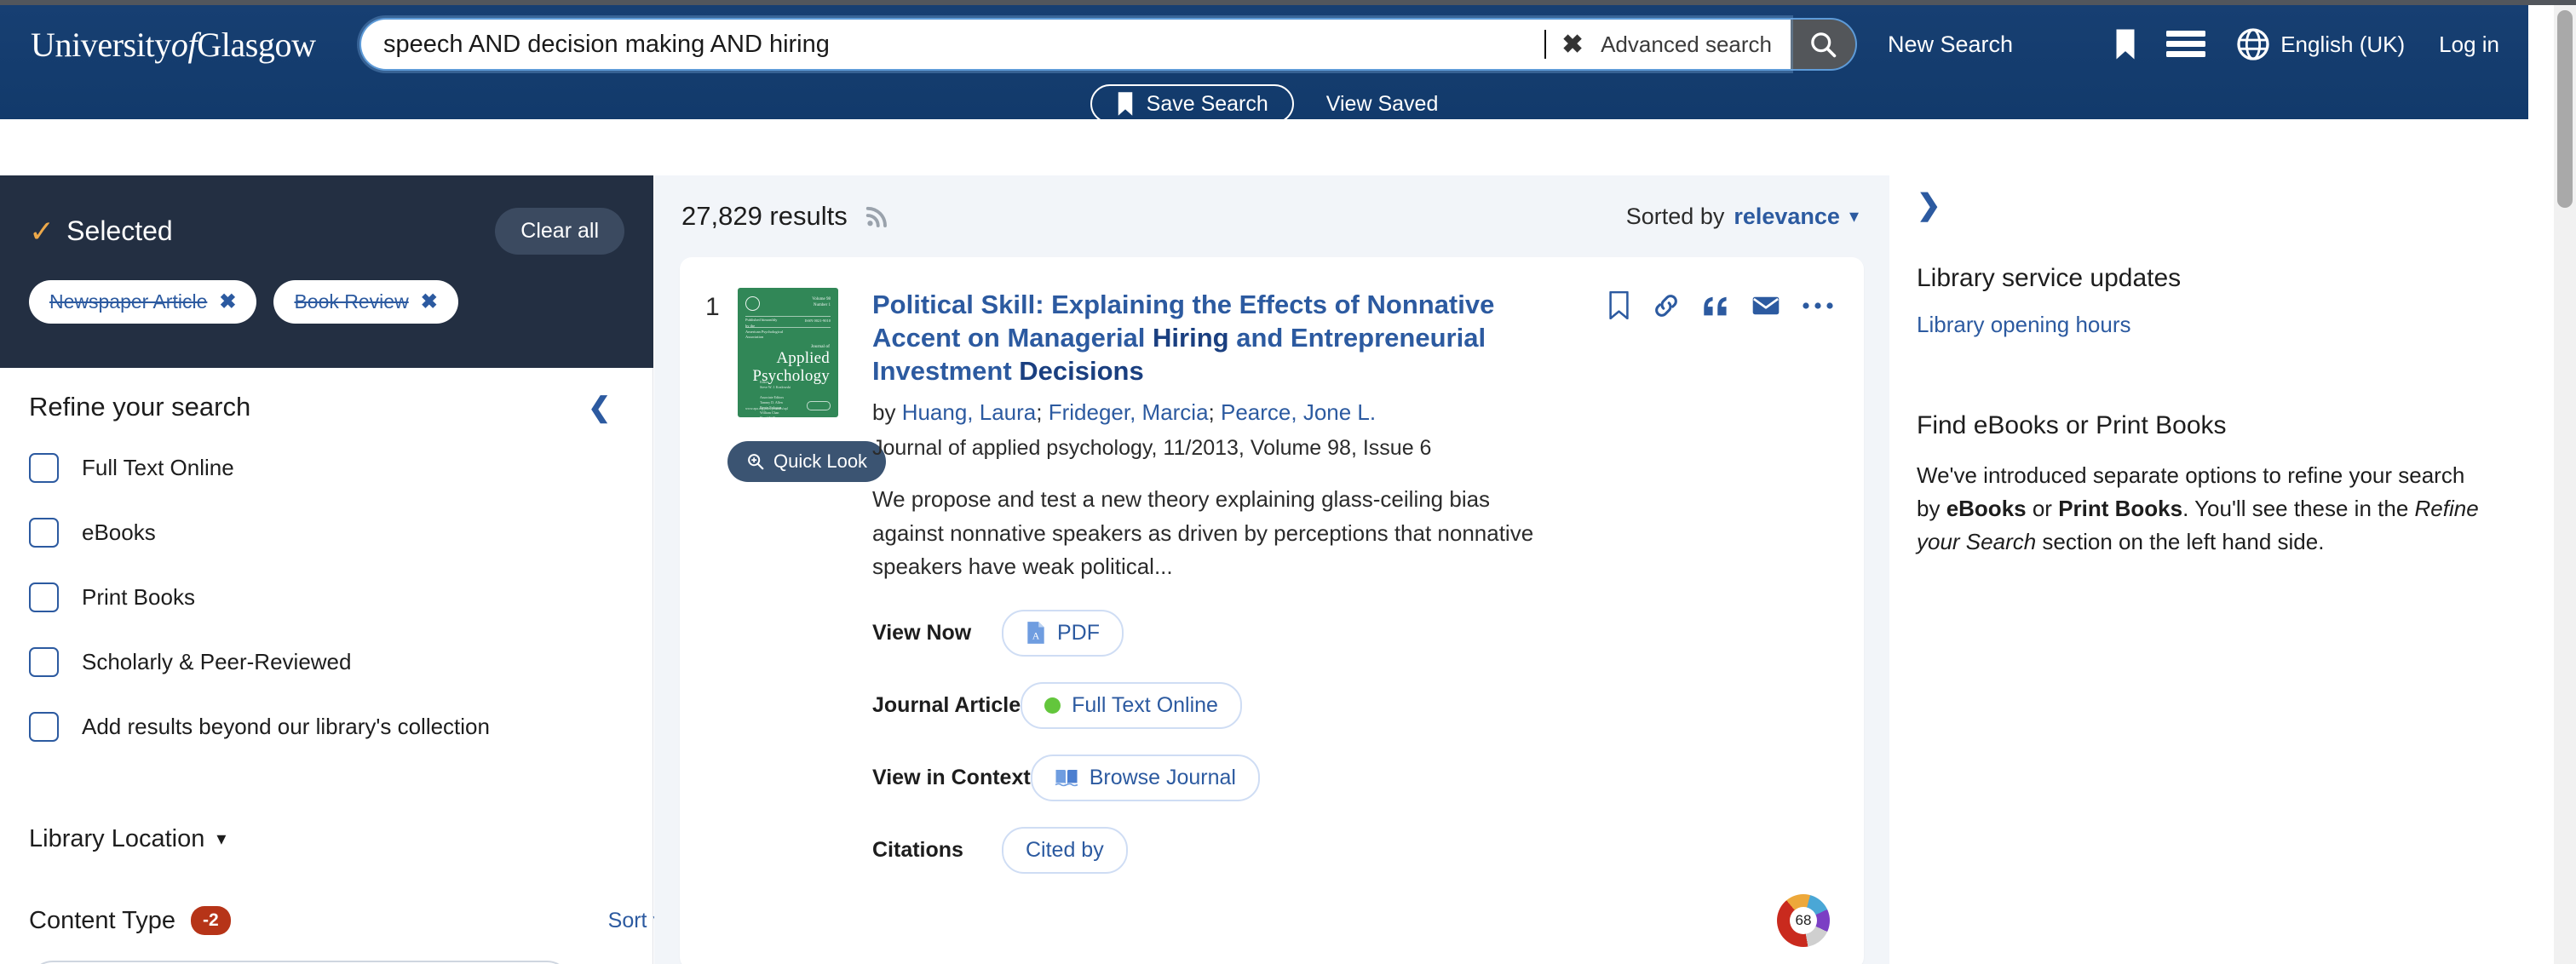  What do you see at coordinates (2253, 44) in the screenshot?
I see `language-button` at bounding box center [2253, 44].